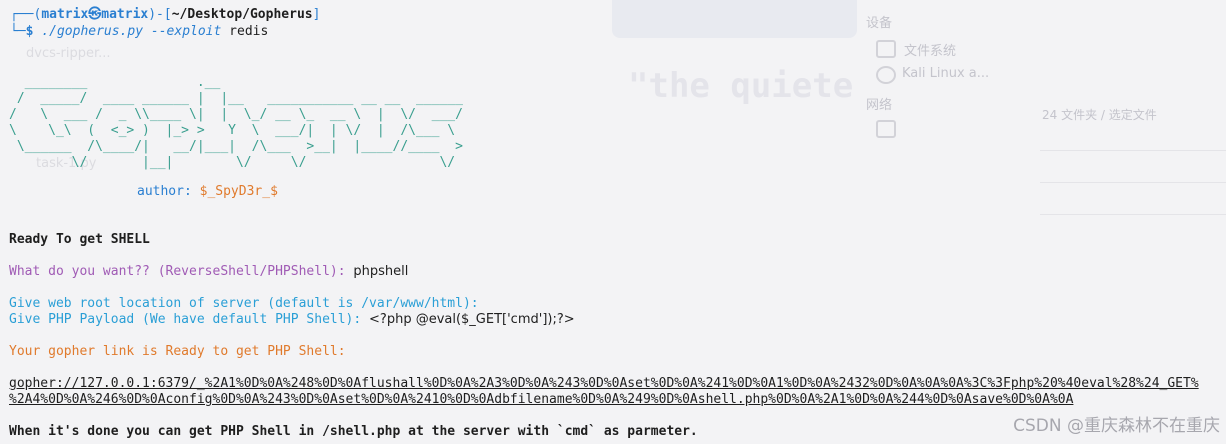 This screenshot has width=1226, height=444. What do you see at coordinates (79, 239) in the screenshot?
I see `ready-message: Ready To get SHELL` at bounding box center [79, 239].